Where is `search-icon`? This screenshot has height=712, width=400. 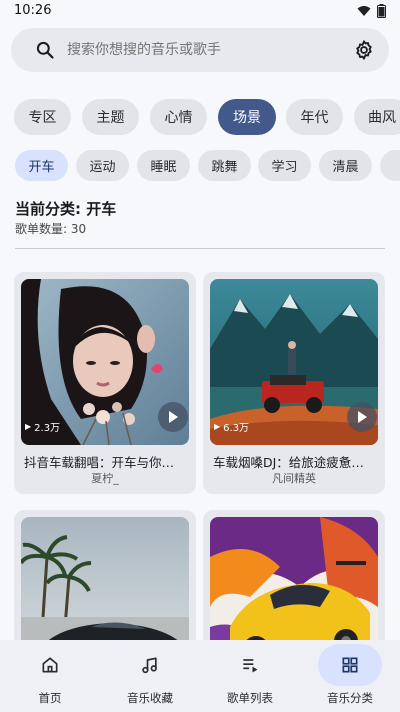 search-icon is located at coordinates (45, 50).